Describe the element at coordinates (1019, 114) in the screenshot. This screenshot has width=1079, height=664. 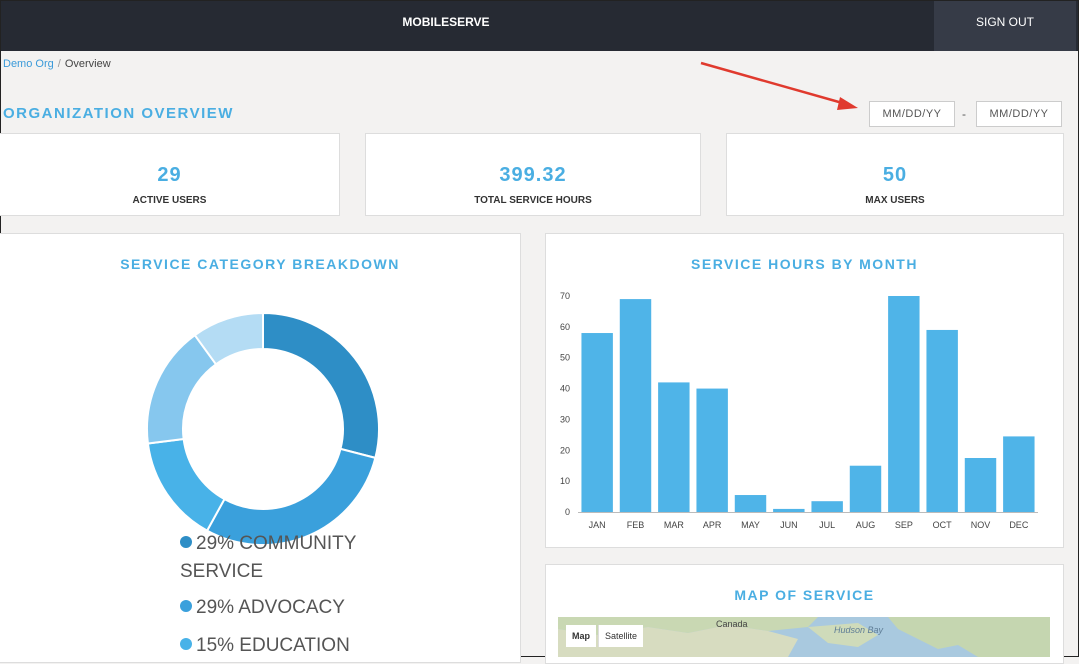
I see `end-date-input` at that location.